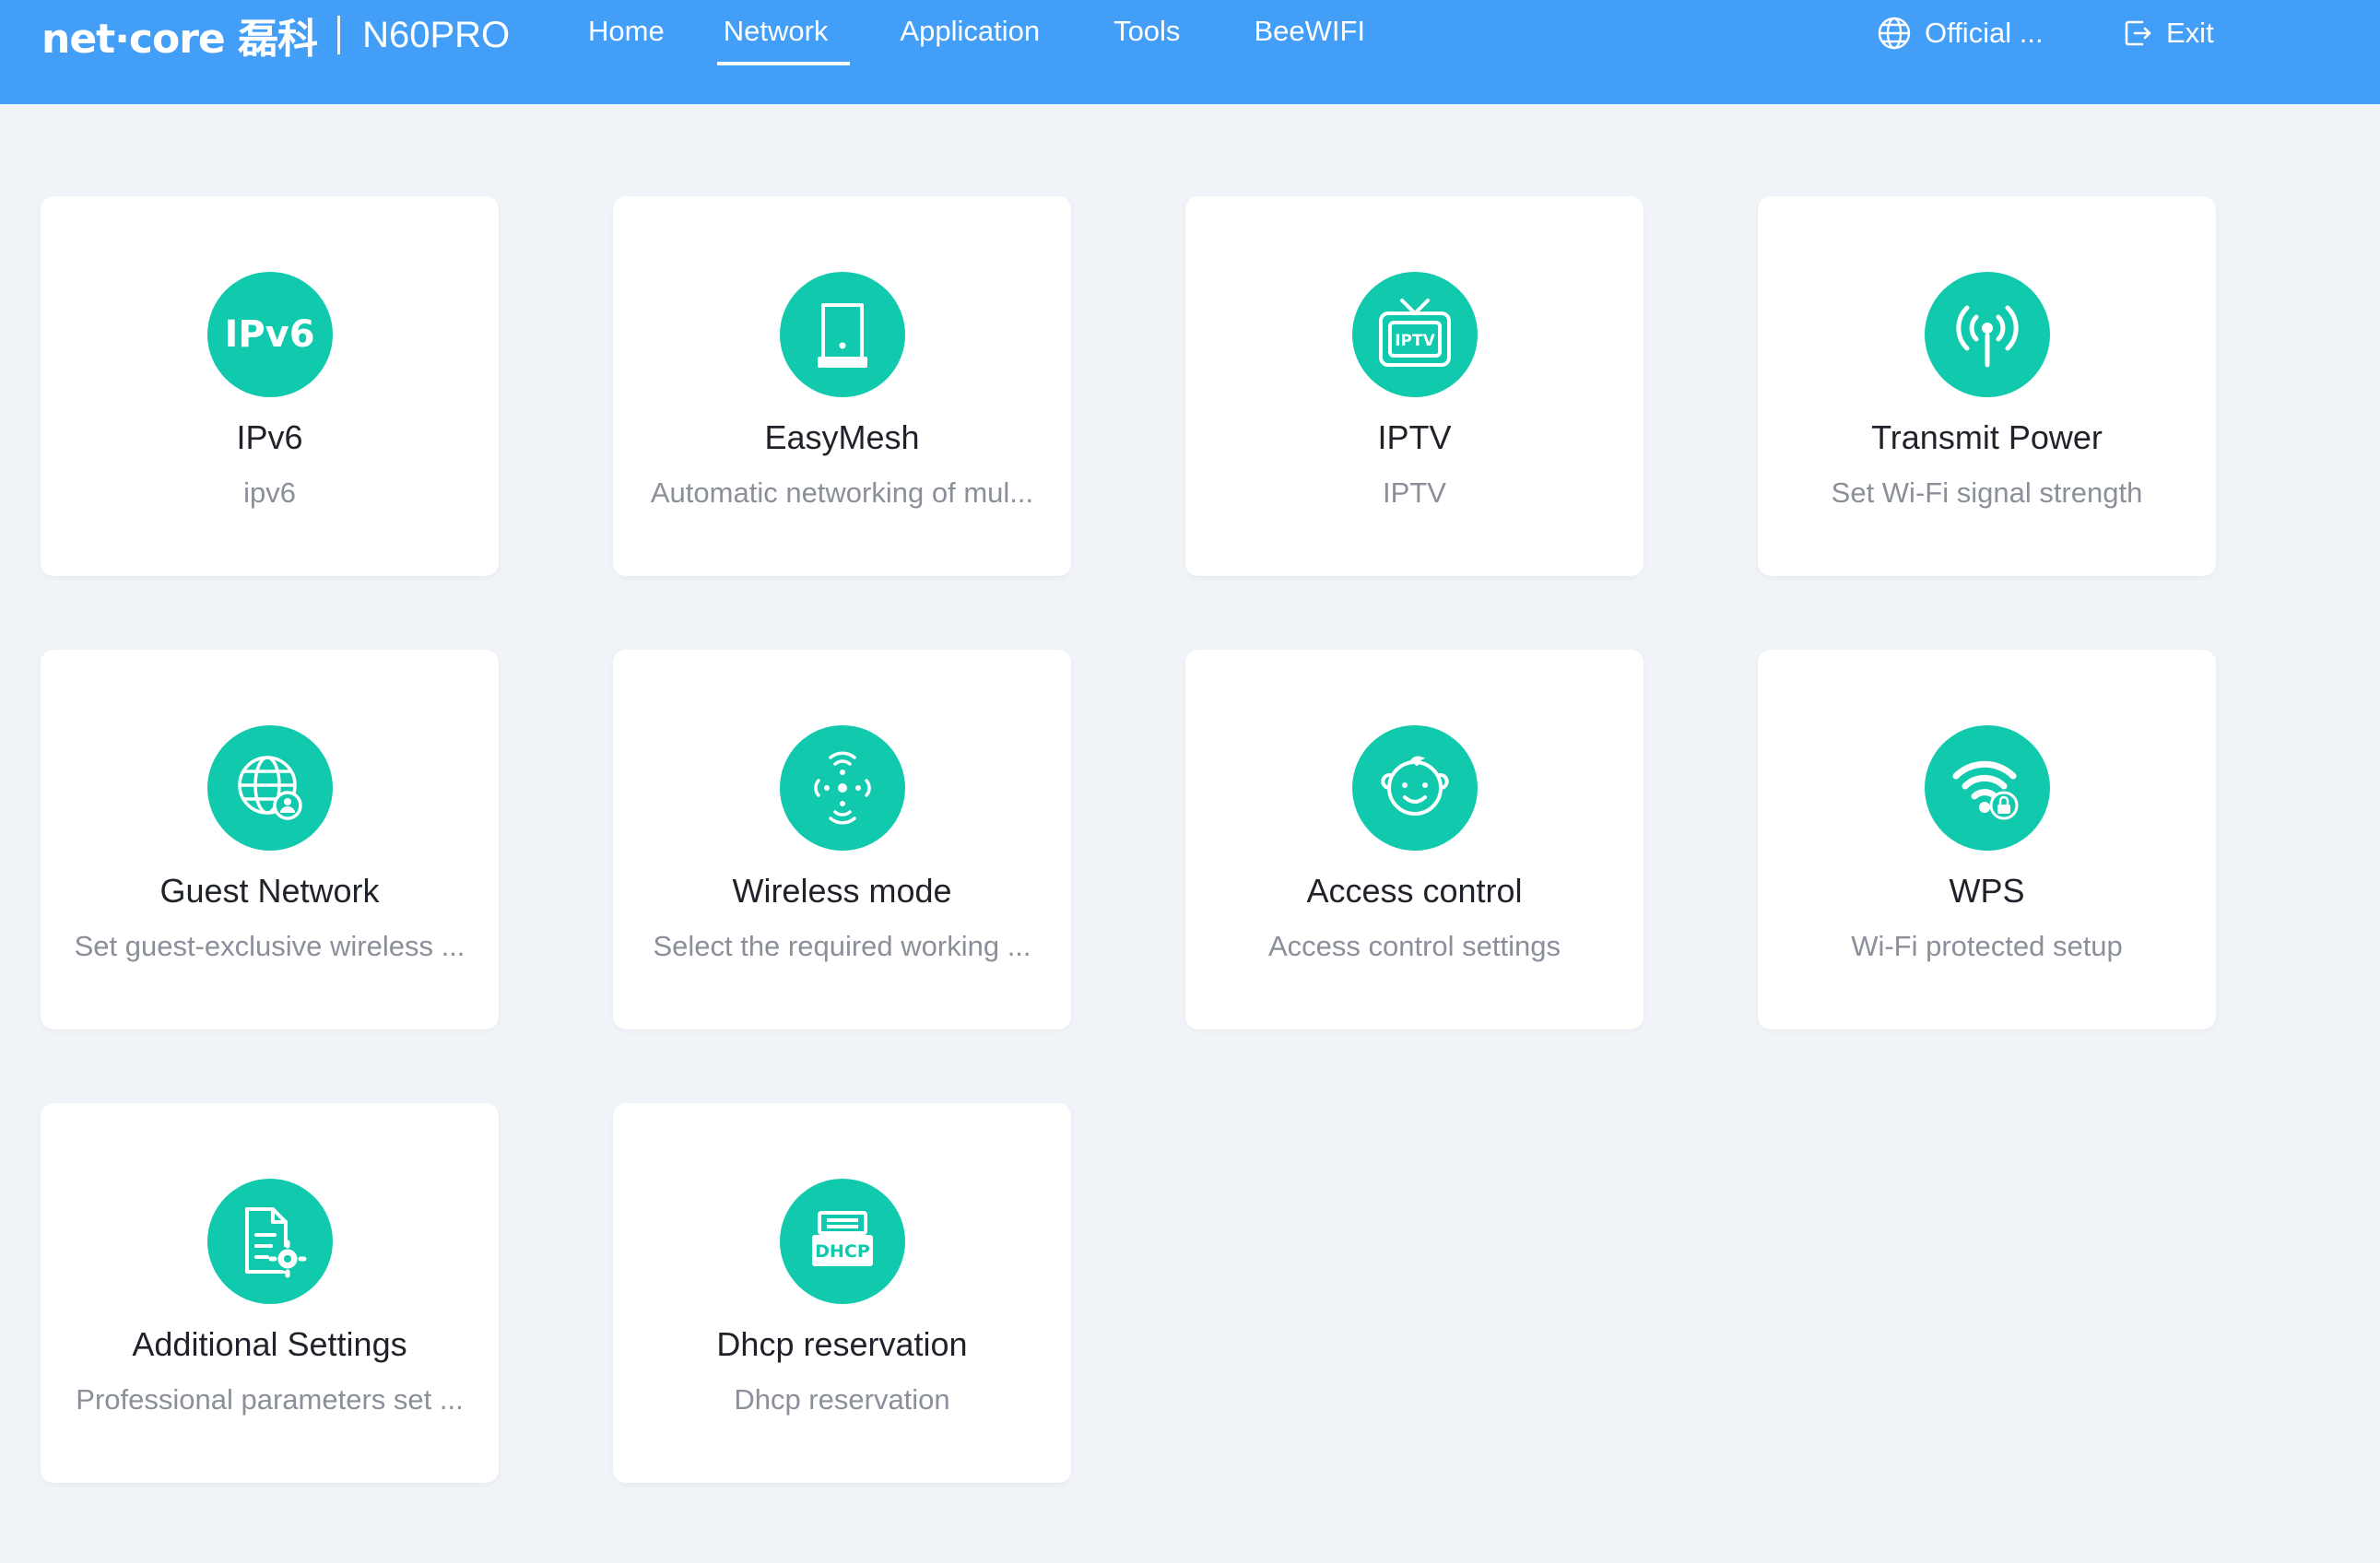 This screenshot has width=2380, height=1563. What do you see at coordinates (436, 34) in the screenshot?
I see `device-model: N60PRO` at bounding box center [436, 34].